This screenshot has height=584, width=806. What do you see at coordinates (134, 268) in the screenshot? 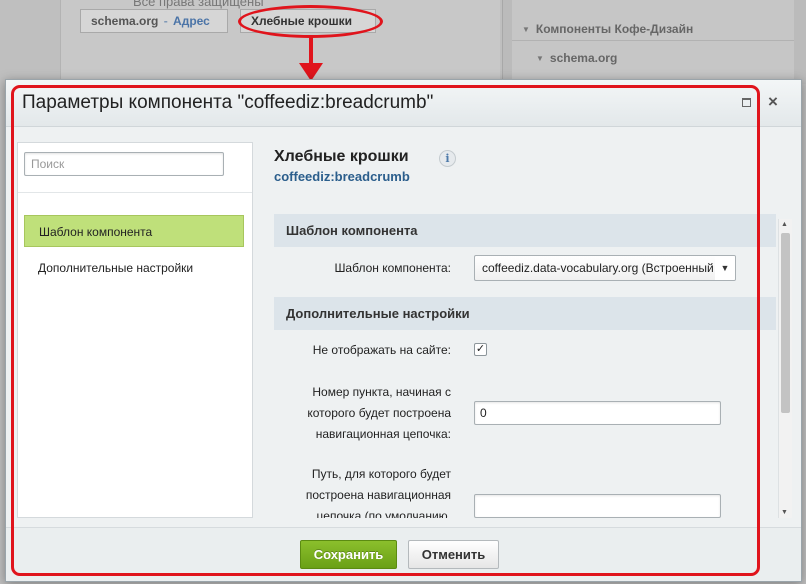
I see `sidebar-item-additional: Дополнительные настройки` at bounding box center [134, 268].